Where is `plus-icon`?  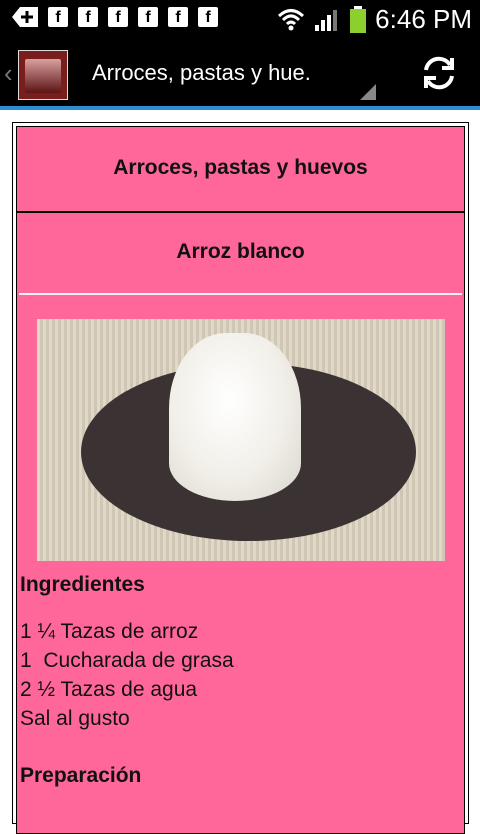 plus-icon is located at coordinates (25, 17).